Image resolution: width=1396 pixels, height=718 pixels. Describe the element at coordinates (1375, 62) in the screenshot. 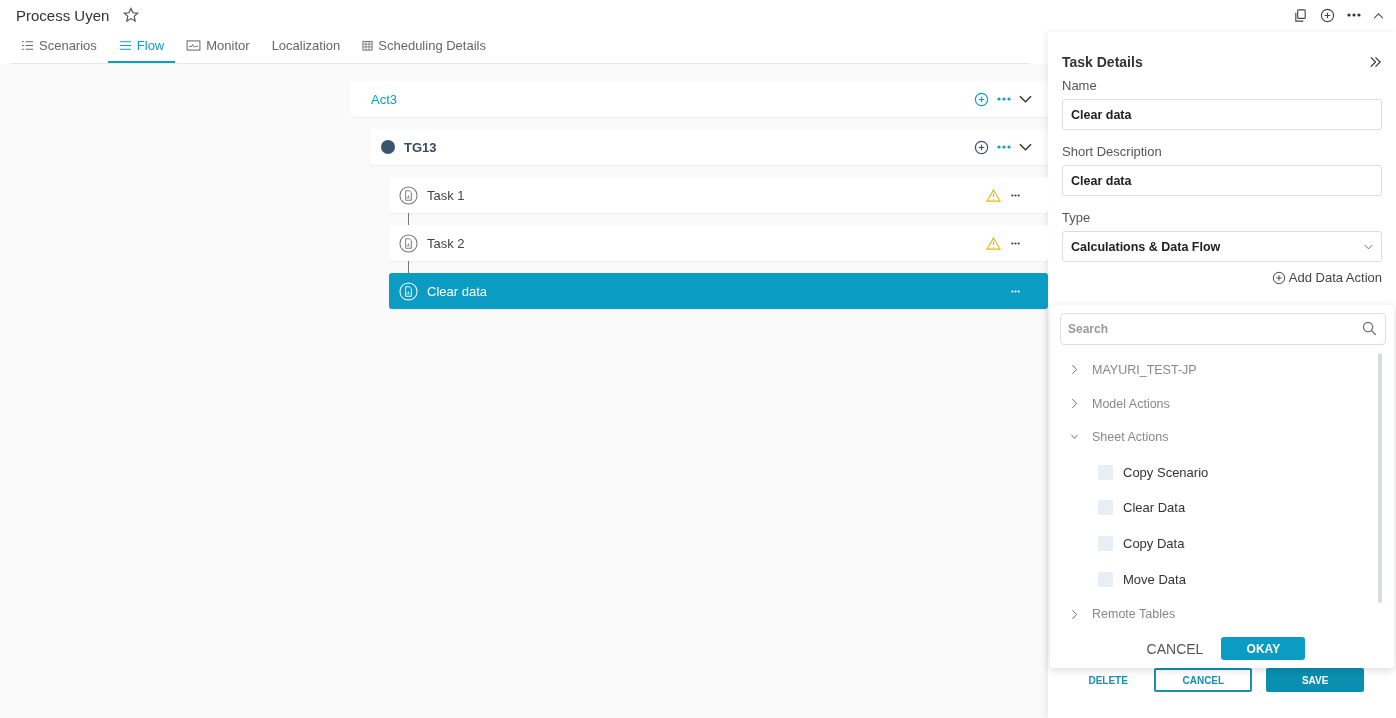

I see `double-chevron-icon` at that location.